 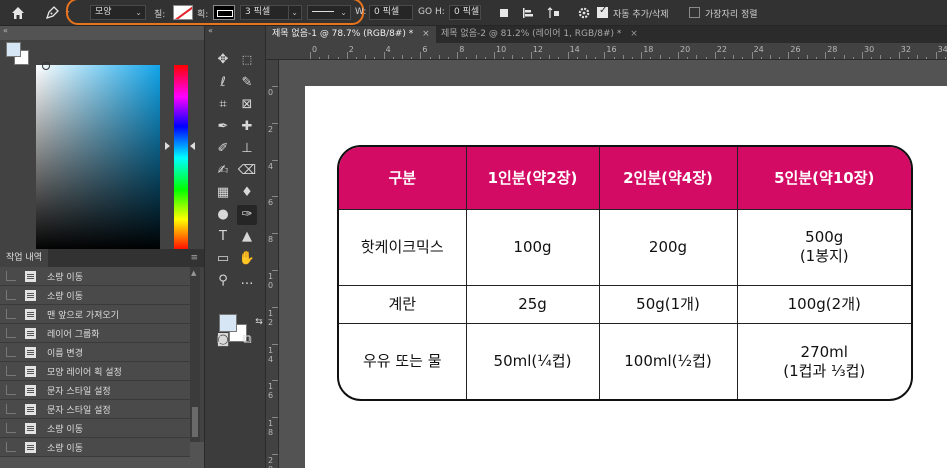 I want to click on align-edges-checkbox, so click(x=694, y=12).